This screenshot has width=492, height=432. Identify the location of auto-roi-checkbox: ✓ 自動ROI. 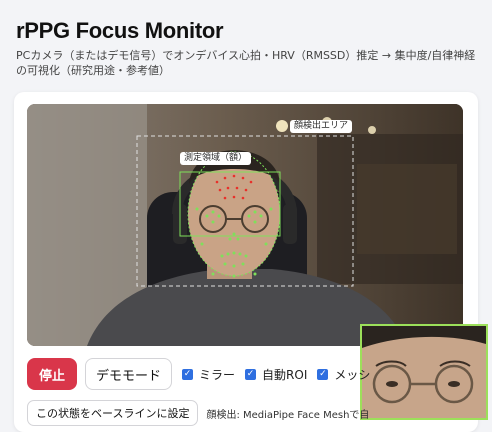
(276, 374).